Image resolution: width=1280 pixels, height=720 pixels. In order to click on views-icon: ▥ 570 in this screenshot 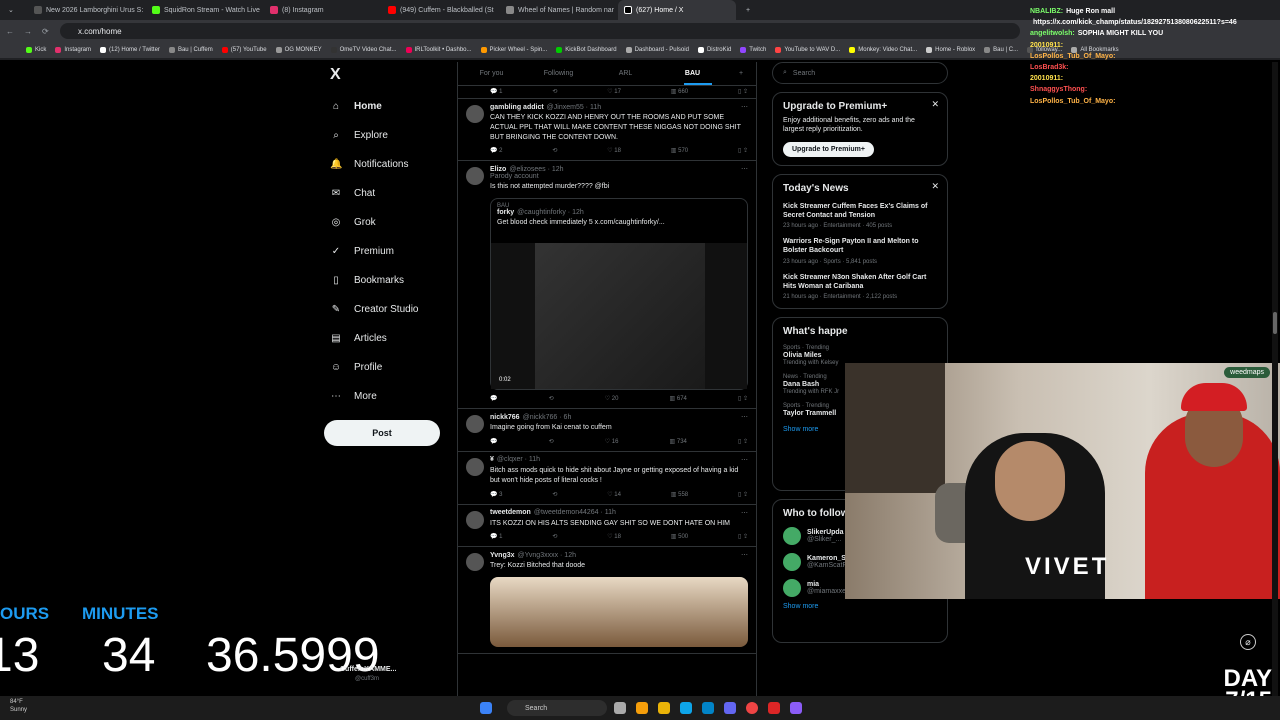, I will do `click(679, 150)`.